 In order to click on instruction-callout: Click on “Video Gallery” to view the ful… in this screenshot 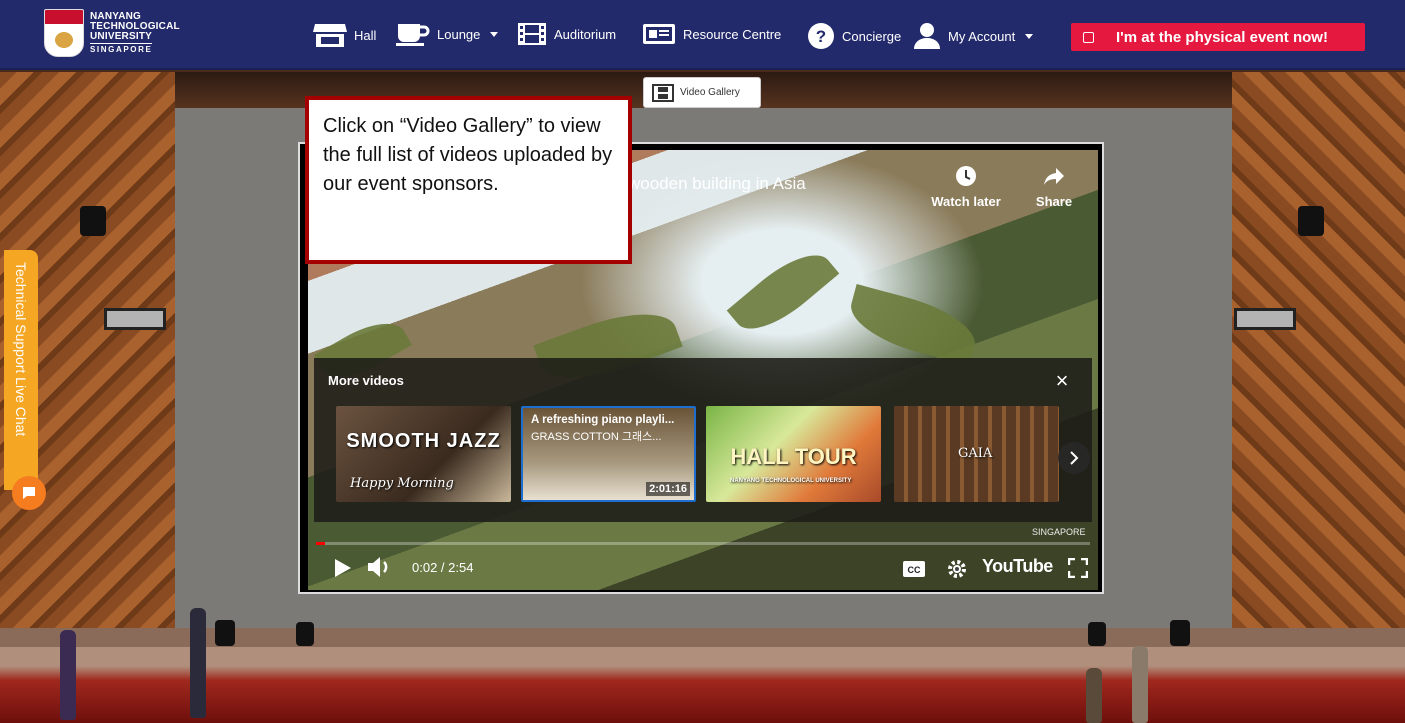, I will do `click(468, 180)`.